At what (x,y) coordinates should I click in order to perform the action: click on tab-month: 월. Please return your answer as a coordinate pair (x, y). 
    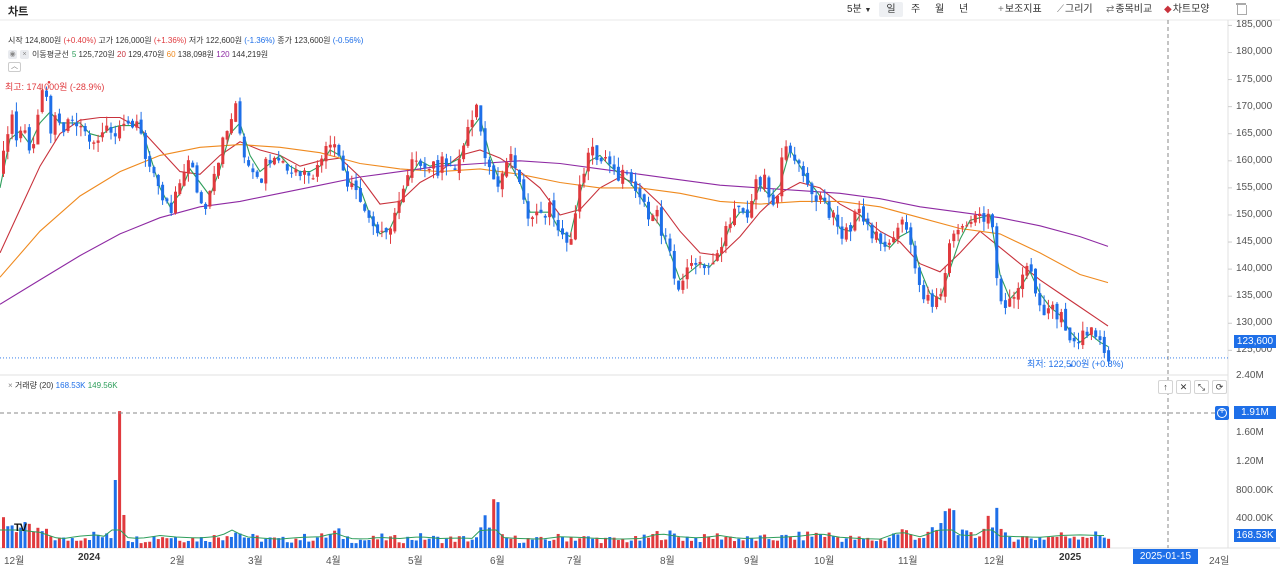
    Looking at the image, I should click on (939, 9).